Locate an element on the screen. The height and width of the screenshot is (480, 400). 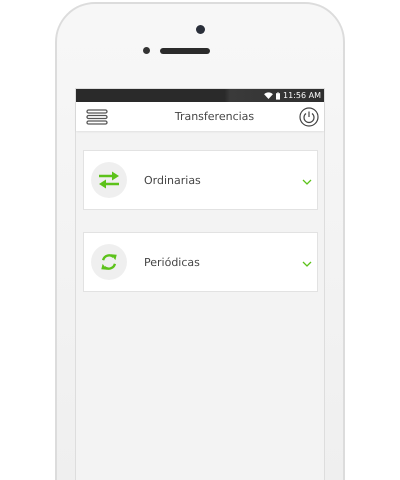
transfer-type-card: Periódicas is located at coordinates (200, 262).